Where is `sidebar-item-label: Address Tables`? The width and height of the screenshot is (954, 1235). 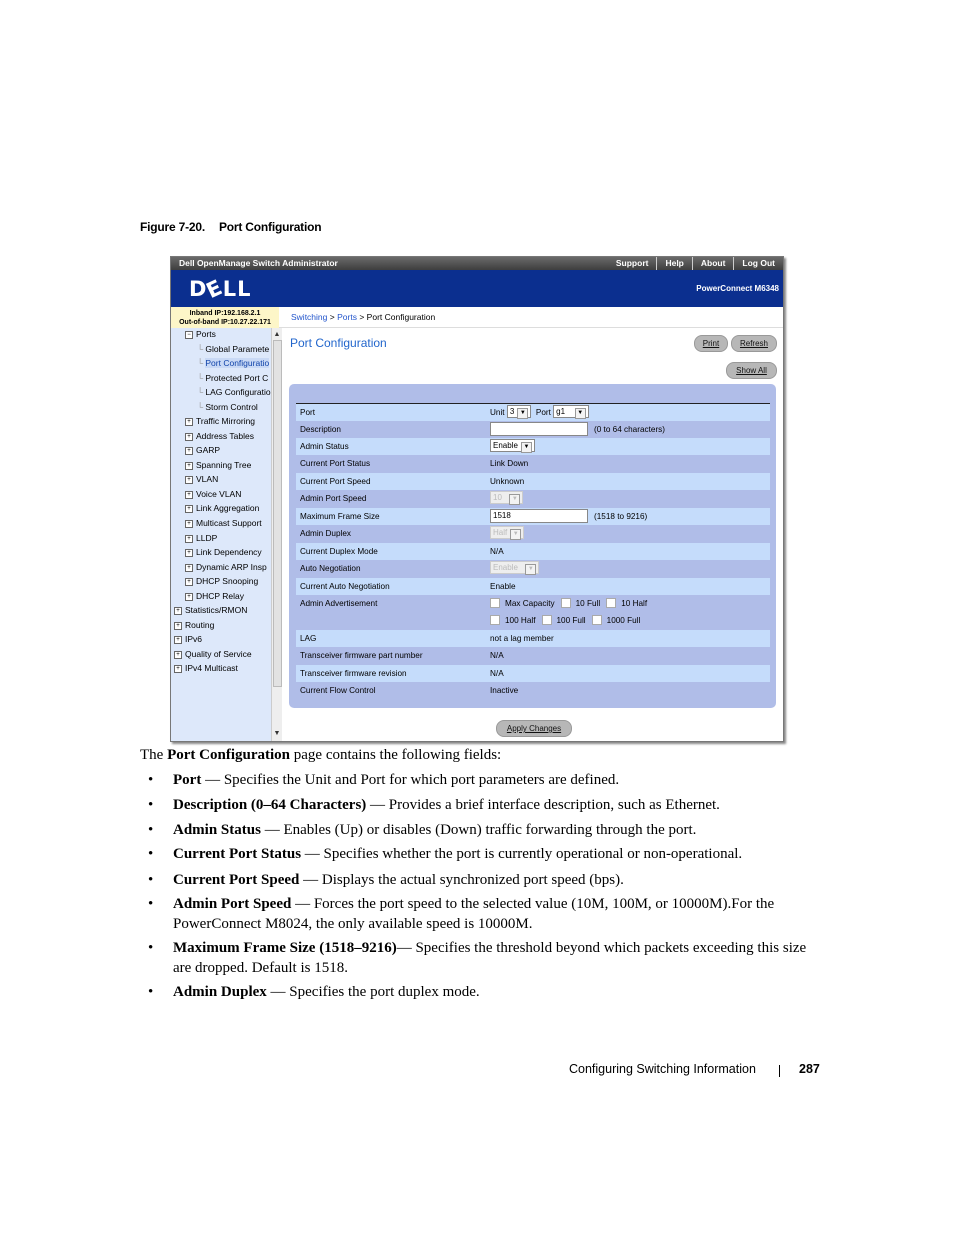
sidebar-item-label: Address Tables is located at coordinates (225, 436).